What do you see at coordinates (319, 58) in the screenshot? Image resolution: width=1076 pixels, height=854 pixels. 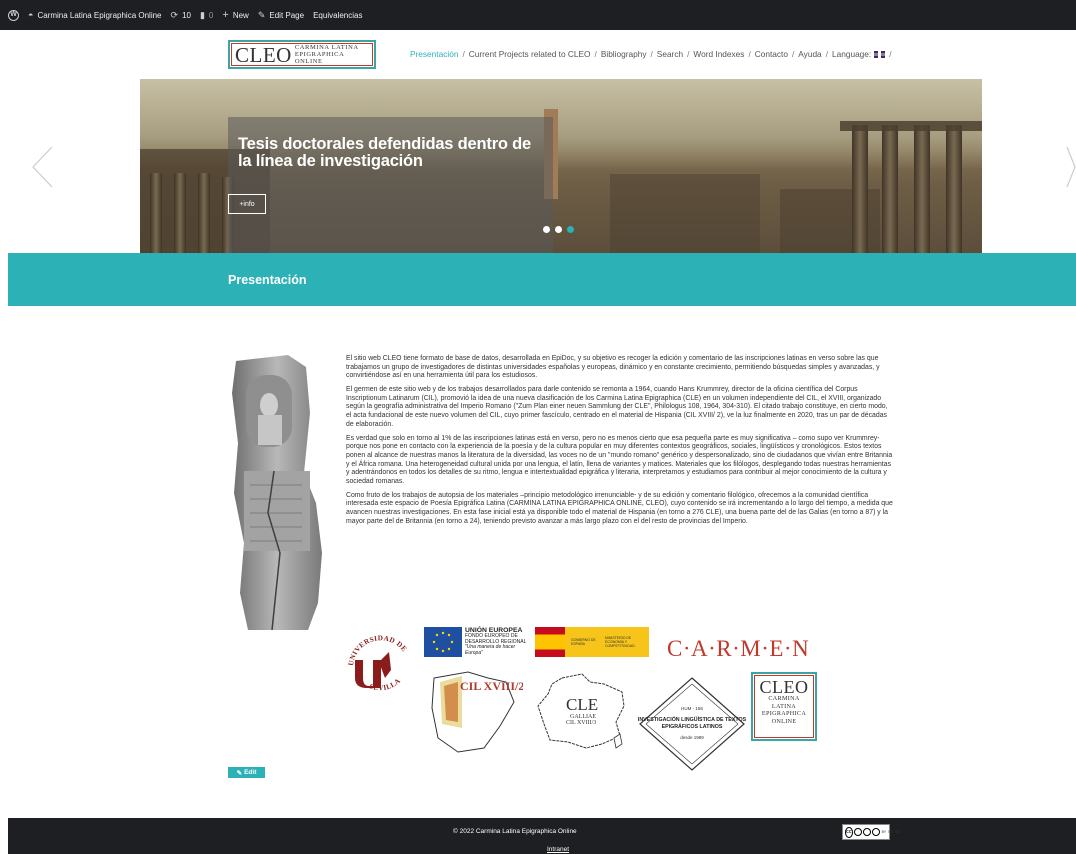 I see `logo-line-2: EPIGRAPHICA ONLINE` at bounding box center [319, 58].